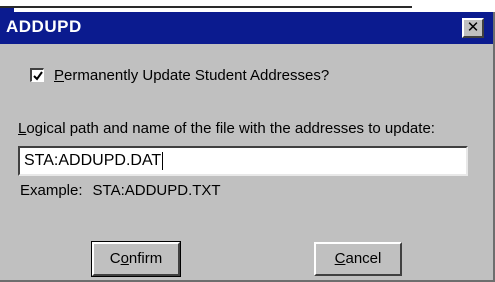 The image size is (495, 282). I want to click on text-caret, so click(163, 161).